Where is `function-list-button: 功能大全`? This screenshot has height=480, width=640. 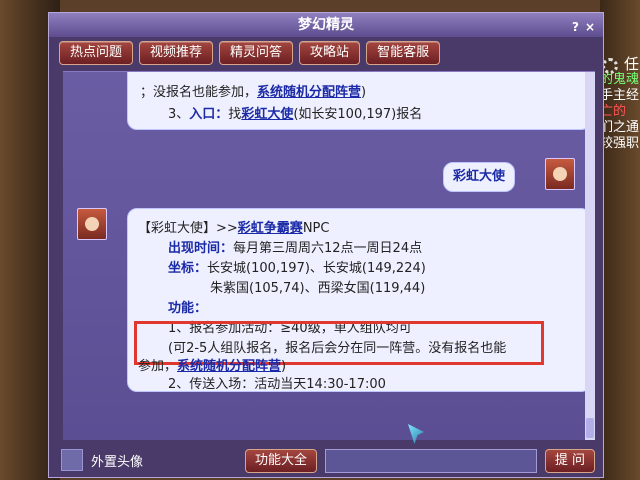
function-list-button: 功能大全 is located at coordinates (281, 461).